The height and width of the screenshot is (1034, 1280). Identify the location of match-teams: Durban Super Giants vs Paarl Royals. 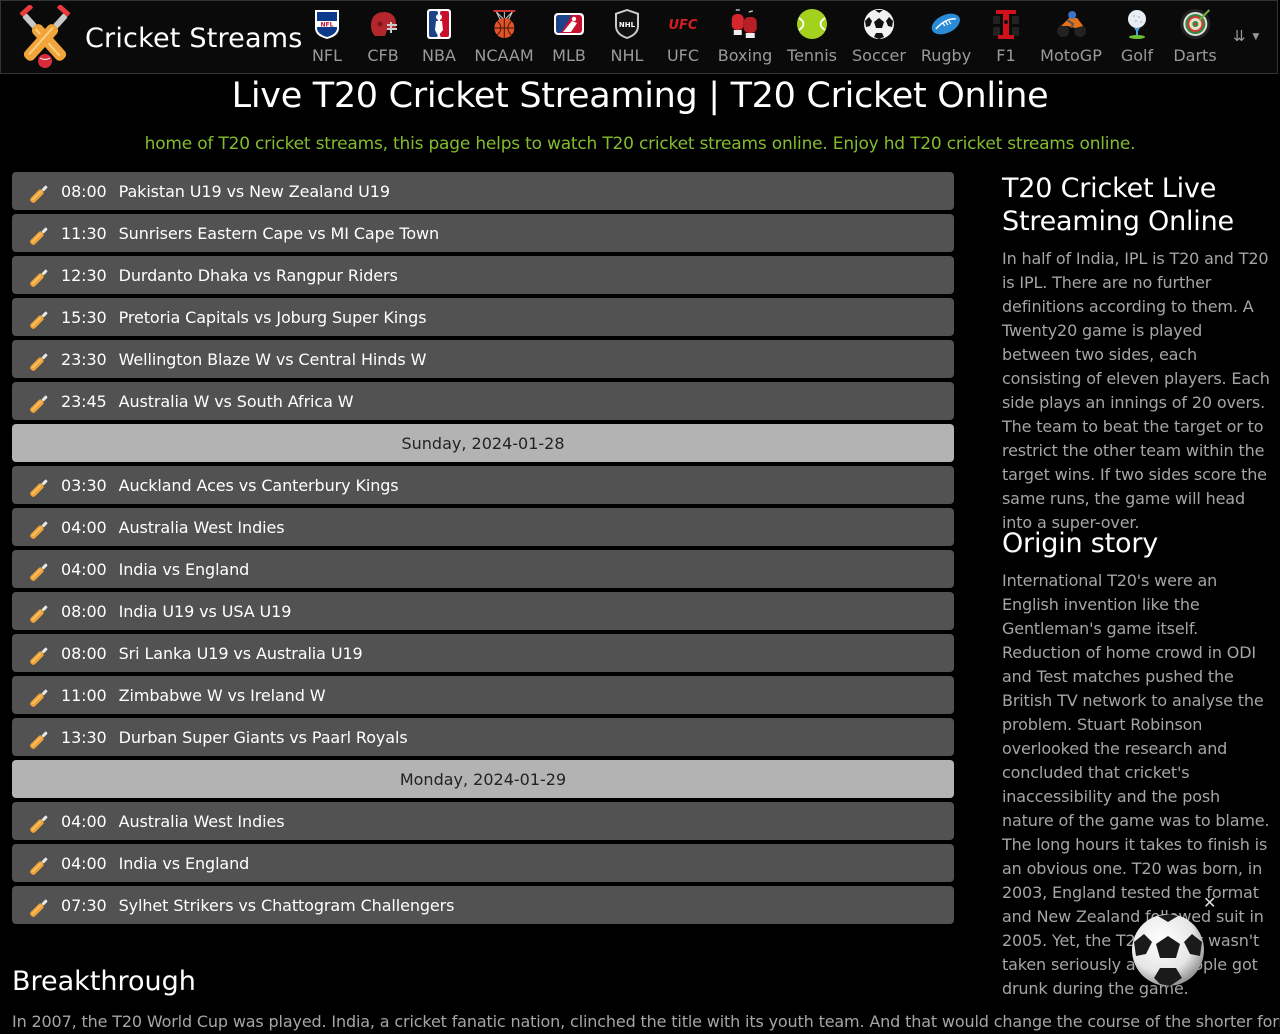
(263, 737).